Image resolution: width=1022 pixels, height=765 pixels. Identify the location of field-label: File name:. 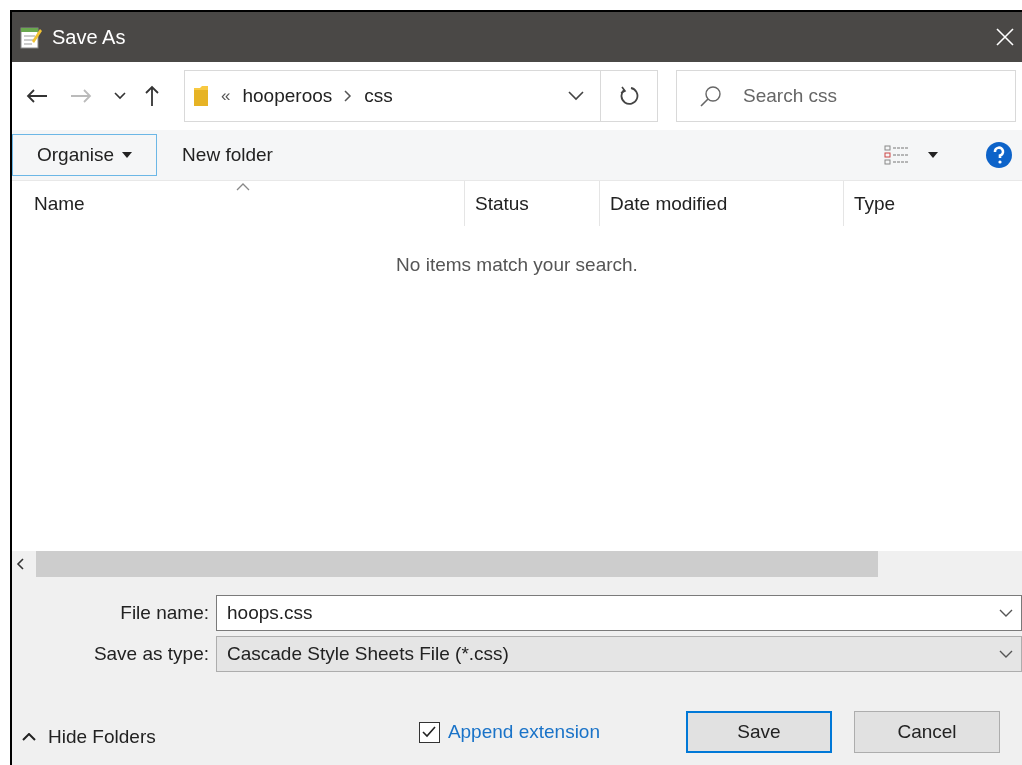
(164, 613).